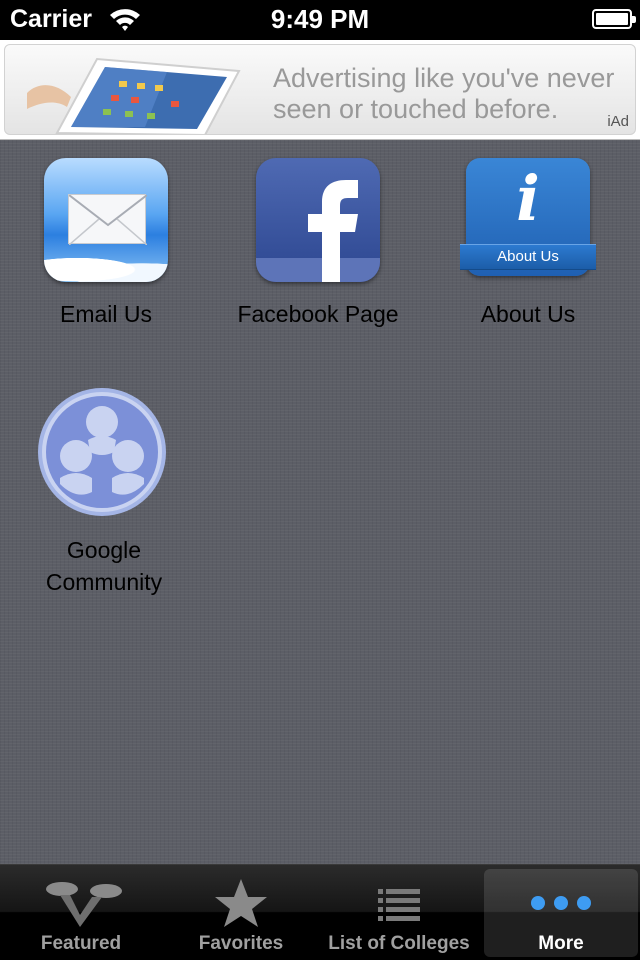 This screenshot has height=960, width=640. Describe the element at coordinates (318, 220) in the screenshot. I see `facebook-icon` at that location.